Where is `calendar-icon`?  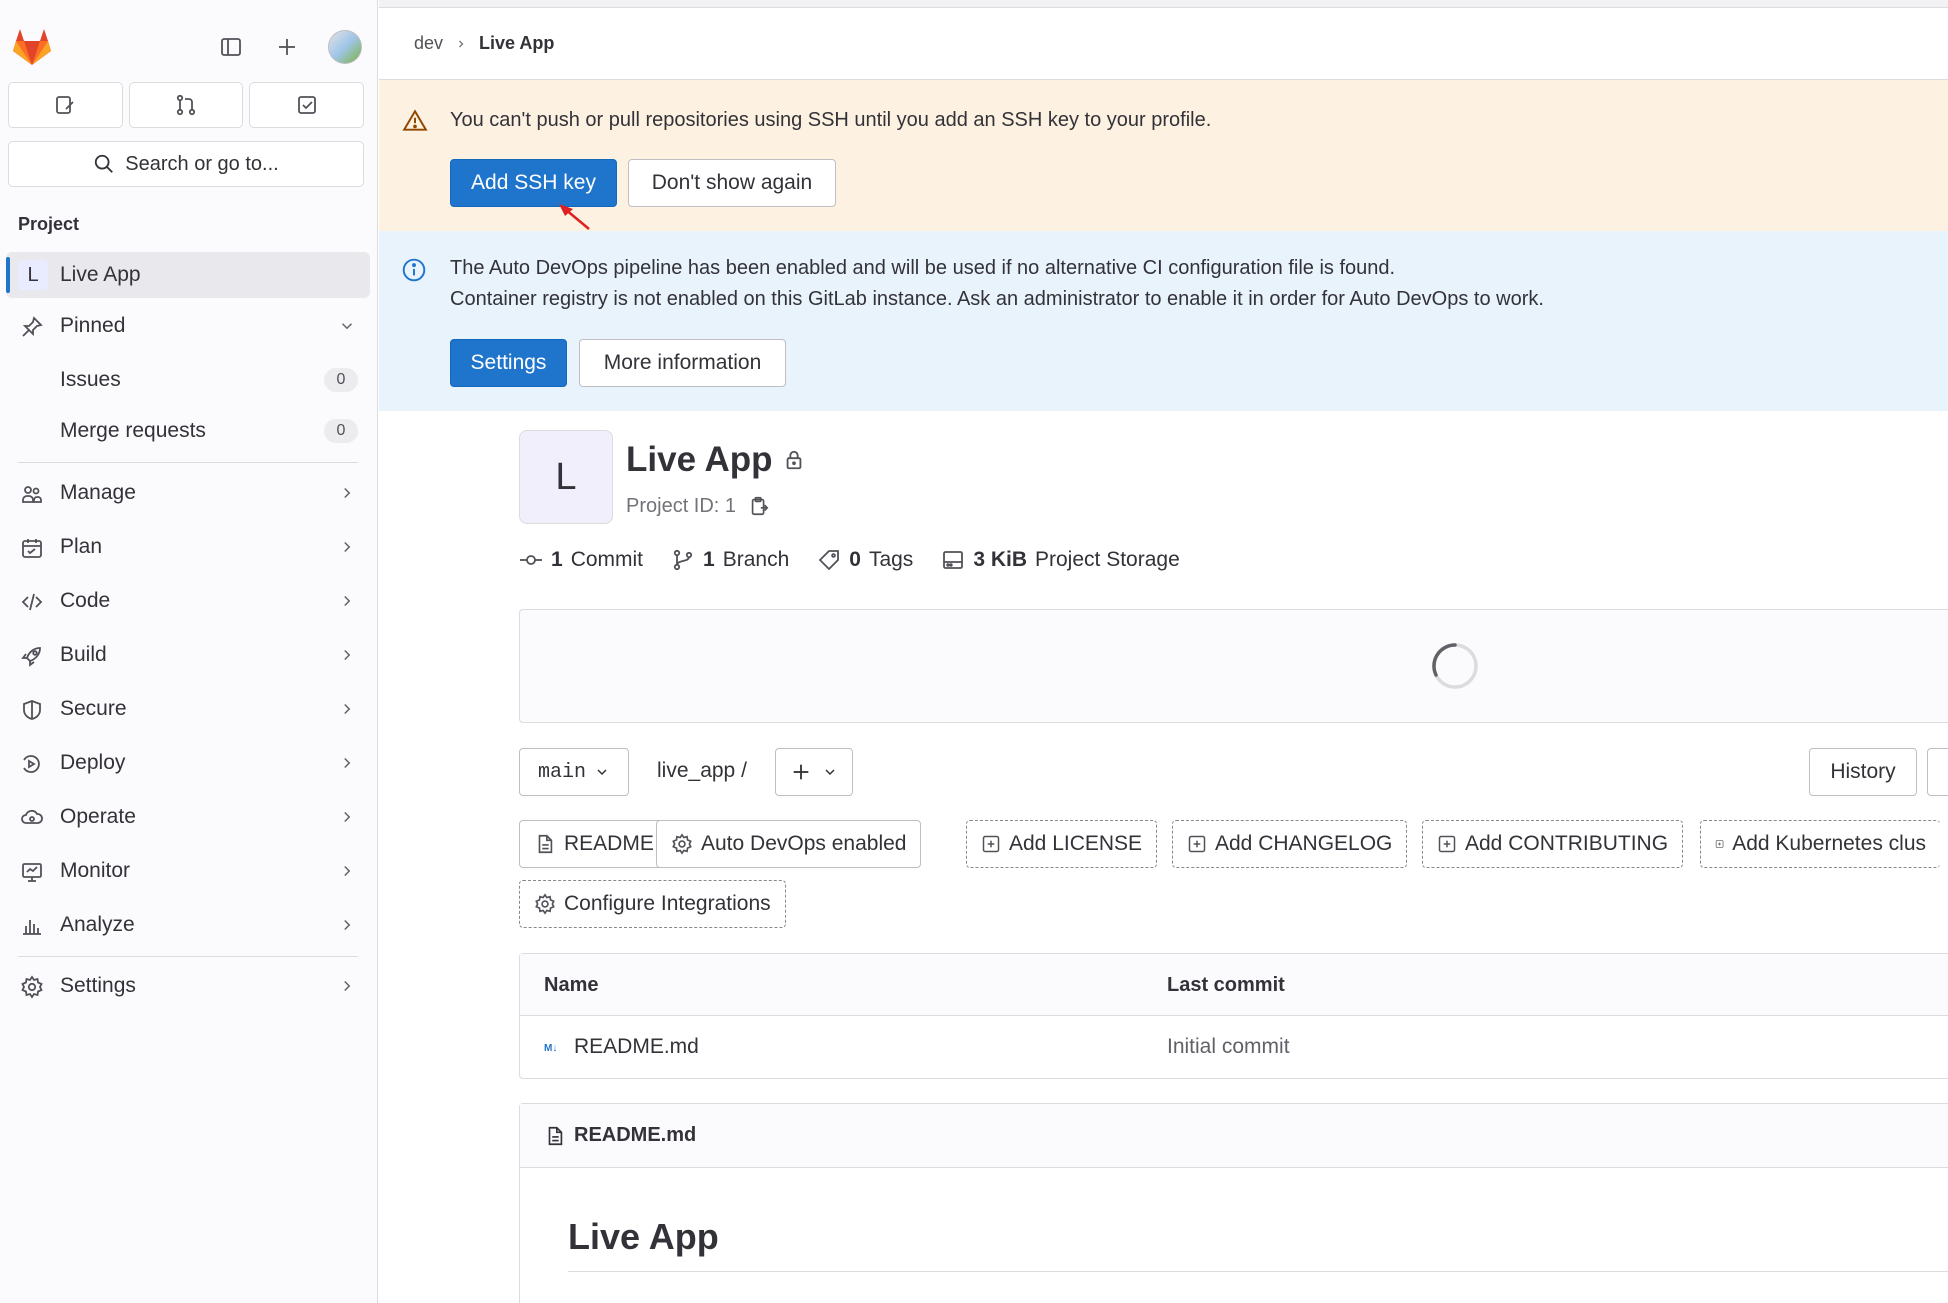 calendar-icon is located at coordinates (32, 548).